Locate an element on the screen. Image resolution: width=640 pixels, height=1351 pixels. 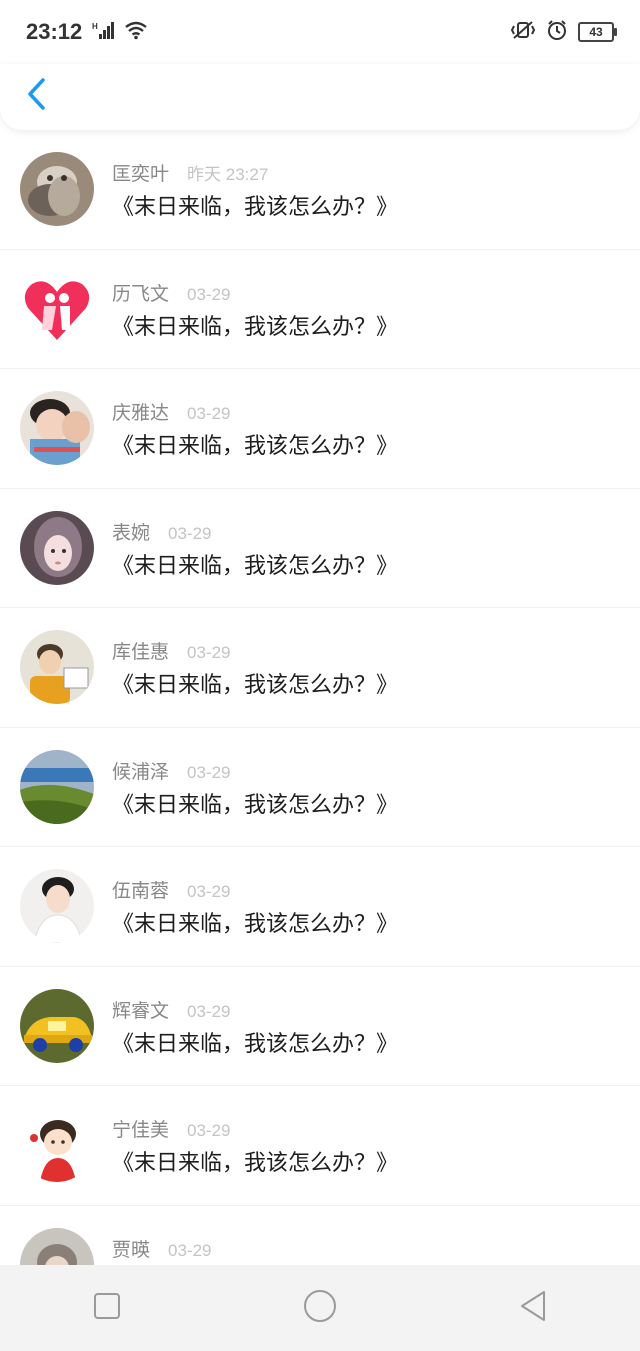
list-item: 候浦泽 03-29 《末日来临，我该怎么办？》 is located at coordinates (320, 787).